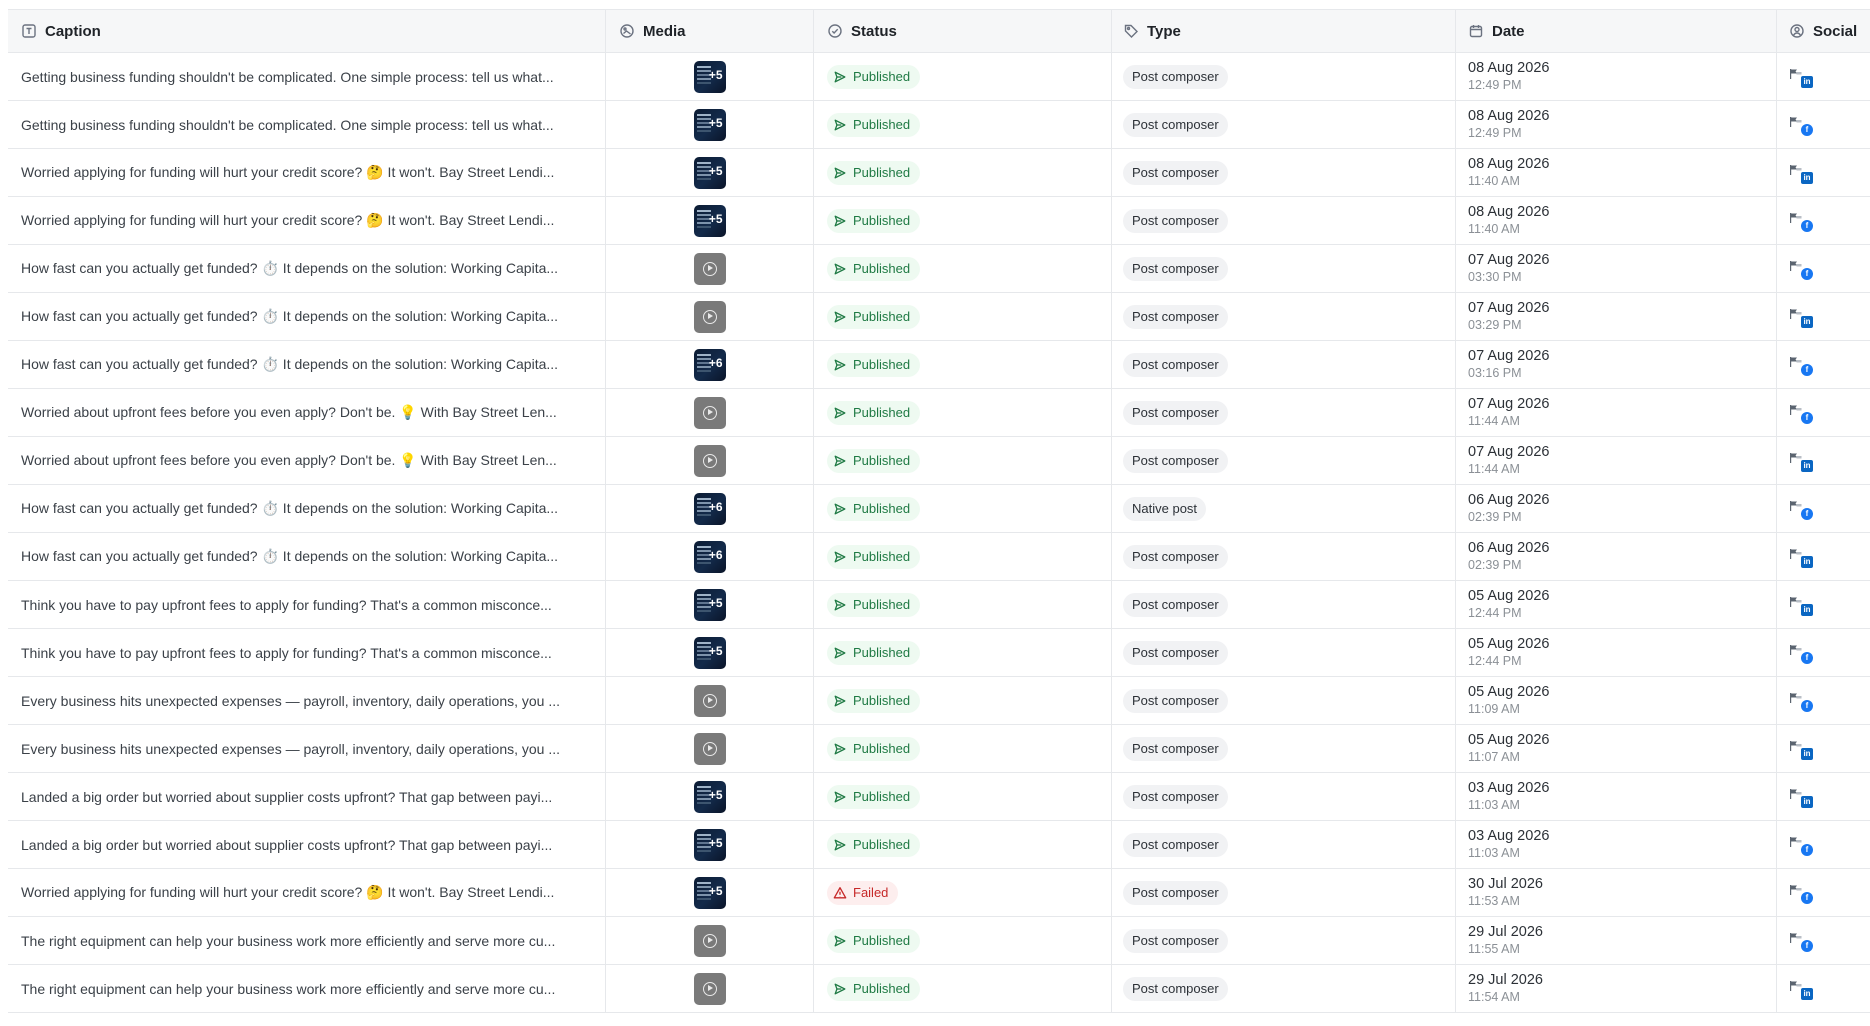 This screenshot has width=1870, height=1026. What do you see at coordinates (1284, 31) in the screenshot?
I see `column-header-type: Type` at bounding box center [1284, 31].